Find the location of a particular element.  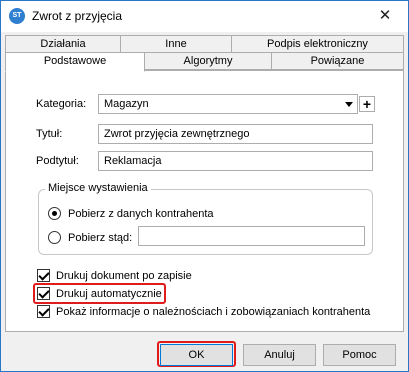

title-field: Zwrot przyjęcia zewnętrznego is located at coordinates (235, 134).